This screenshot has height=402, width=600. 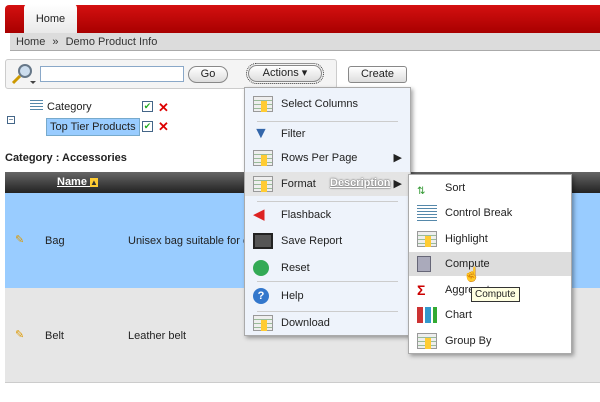 What do you see at coordinates (263, 323) in the screenshot?
I see `download-icon` at bounding box center [263, 323].